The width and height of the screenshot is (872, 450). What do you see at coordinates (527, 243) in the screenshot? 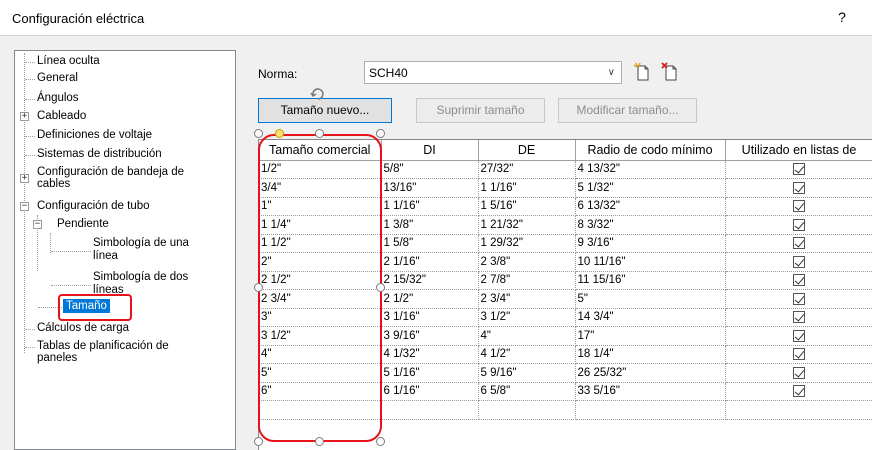
I see `table-cell: 1 29/32"` at bounding box center [527, 243].